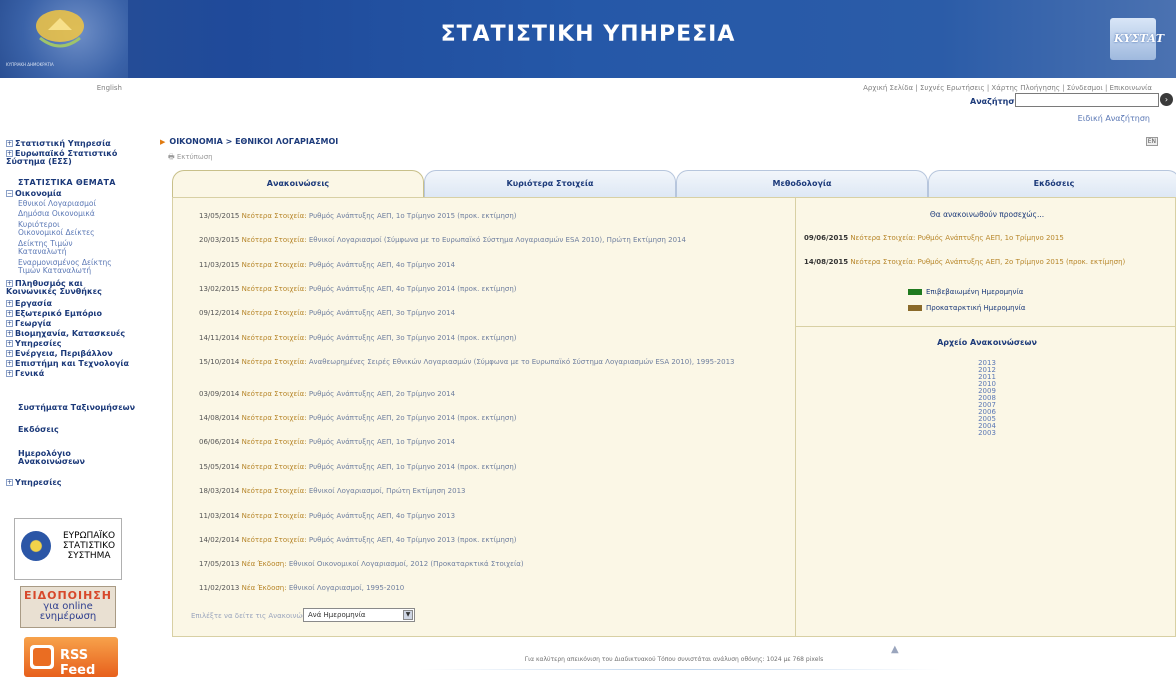 This screenshot has width=1176, height=682. I want to click on english-link: English, so click(109, 88).